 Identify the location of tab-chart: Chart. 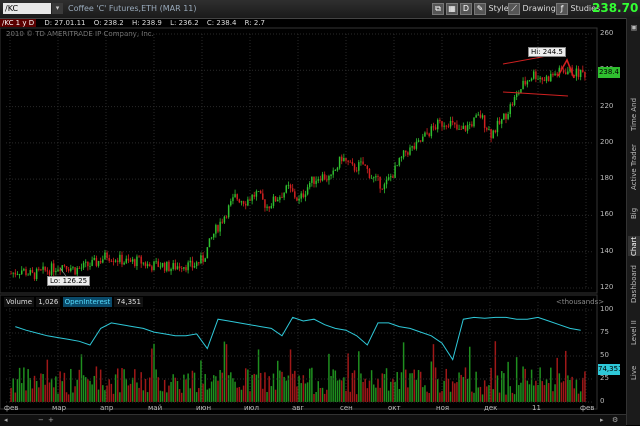
(634, 246).